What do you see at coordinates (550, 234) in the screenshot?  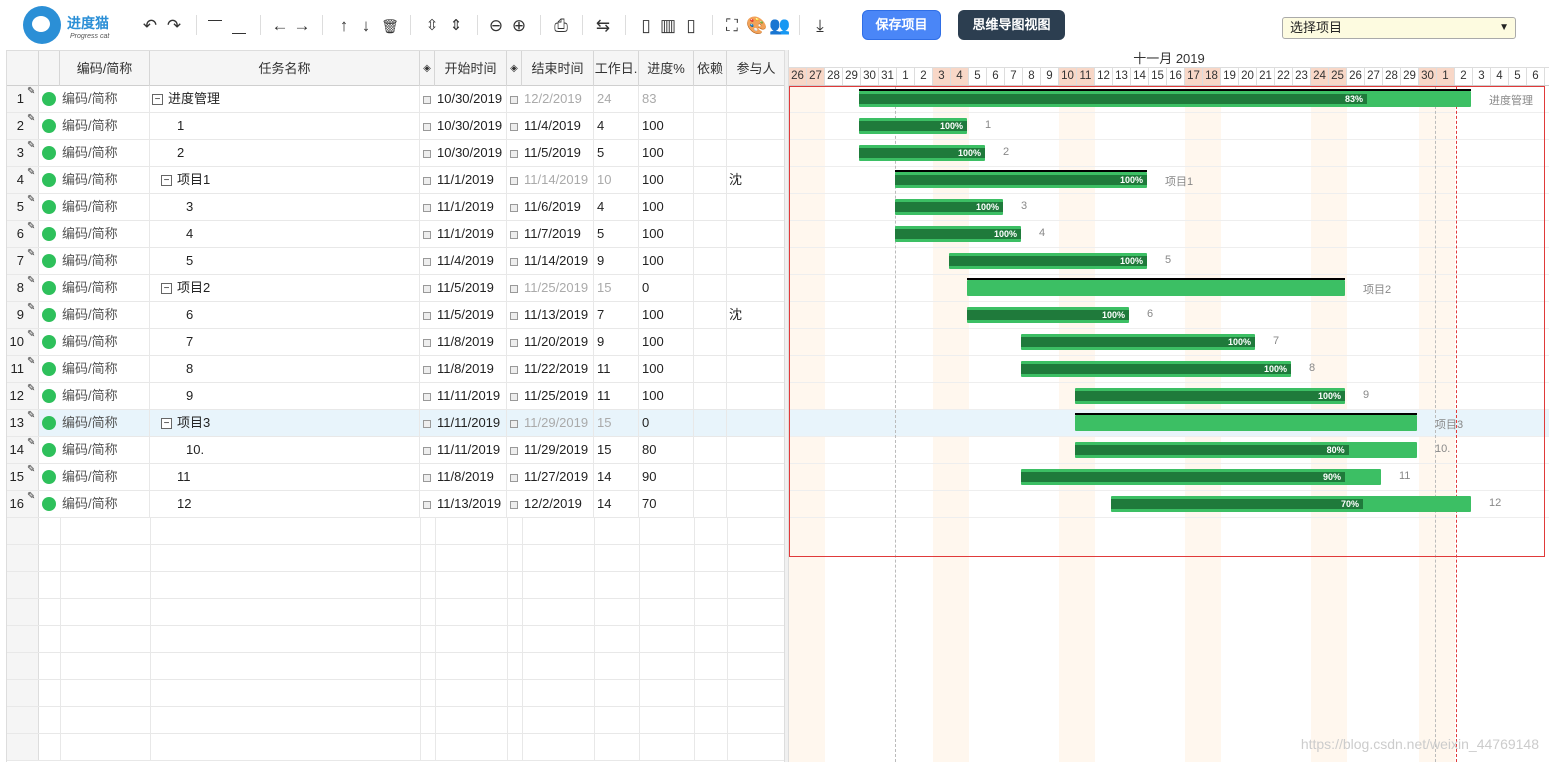 I see `cell-end: 11/7/2019` at bounding box center [550, 234].